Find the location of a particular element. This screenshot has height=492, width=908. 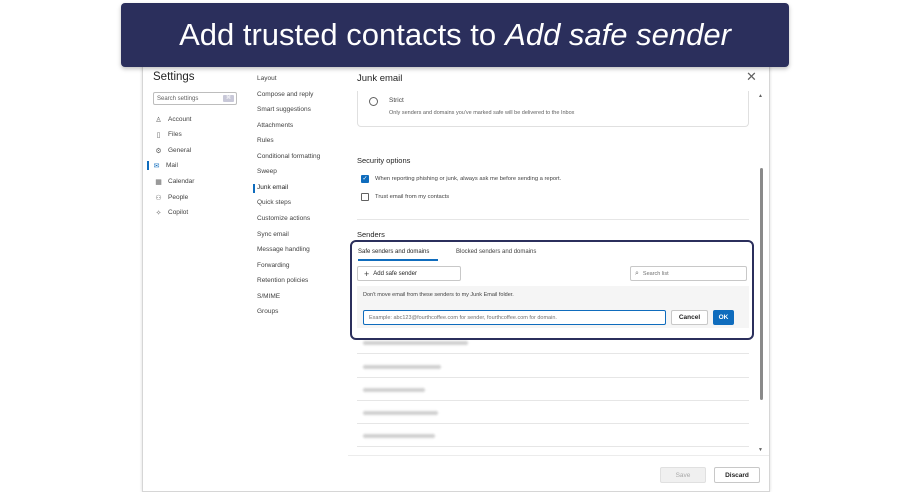

search-settings-input: Search settings ⌘ is located at coordinates (195, 98).